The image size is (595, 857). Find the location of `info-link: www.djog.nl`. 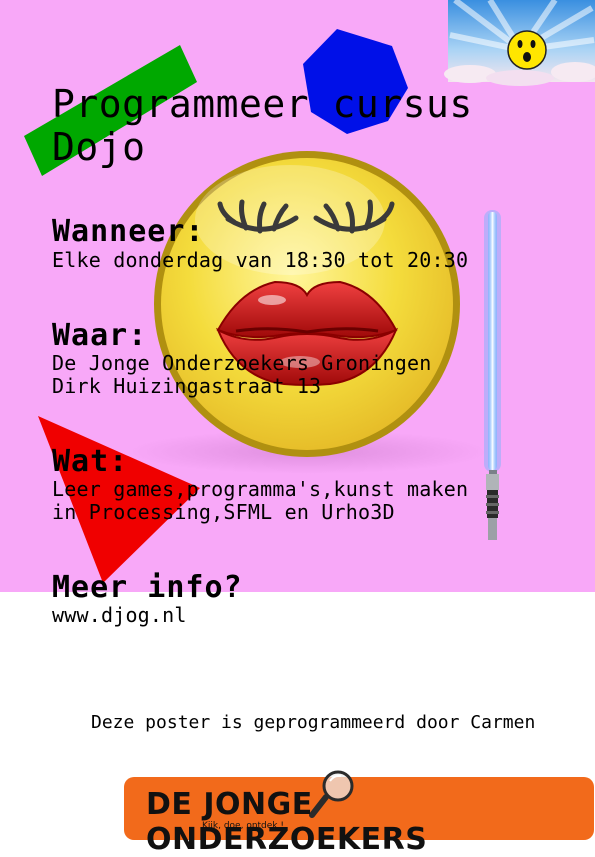

info-link: www.djog.nl is located at coordinates (119, 615).